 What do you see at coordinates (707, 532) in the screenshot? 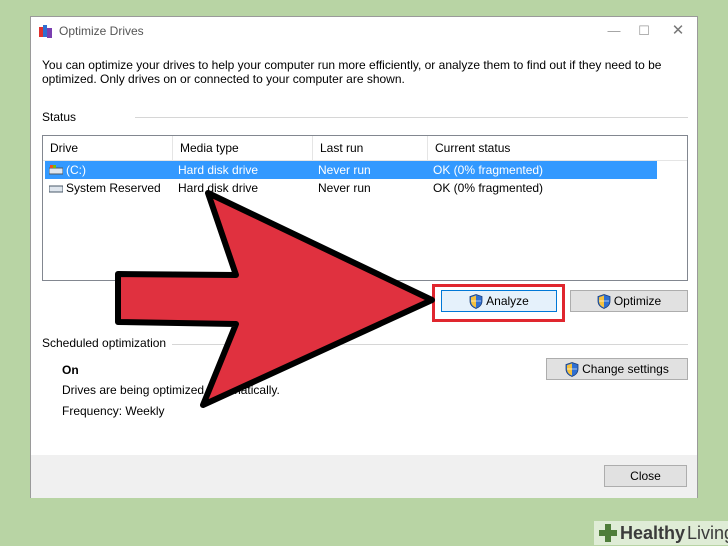
I see `watermark-suffix: Living` at bounding box center [707, 532].